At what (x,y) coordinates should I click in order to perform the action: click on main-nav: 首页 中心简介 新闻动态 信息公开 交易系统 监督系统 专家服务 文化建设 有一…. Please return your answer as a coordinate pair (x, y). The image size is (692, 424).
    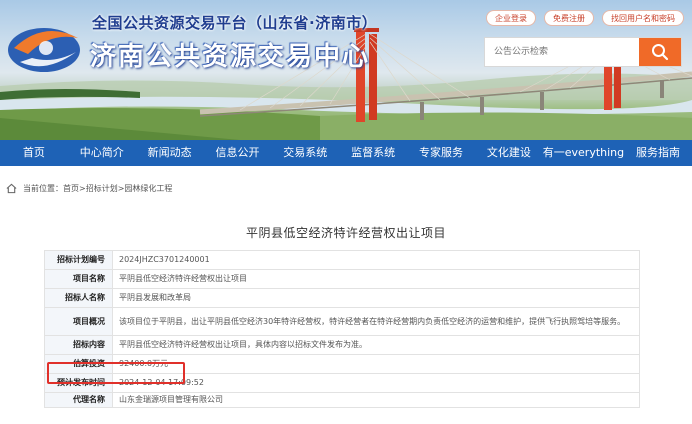
    Looking at the image, I should click on (346, 153).